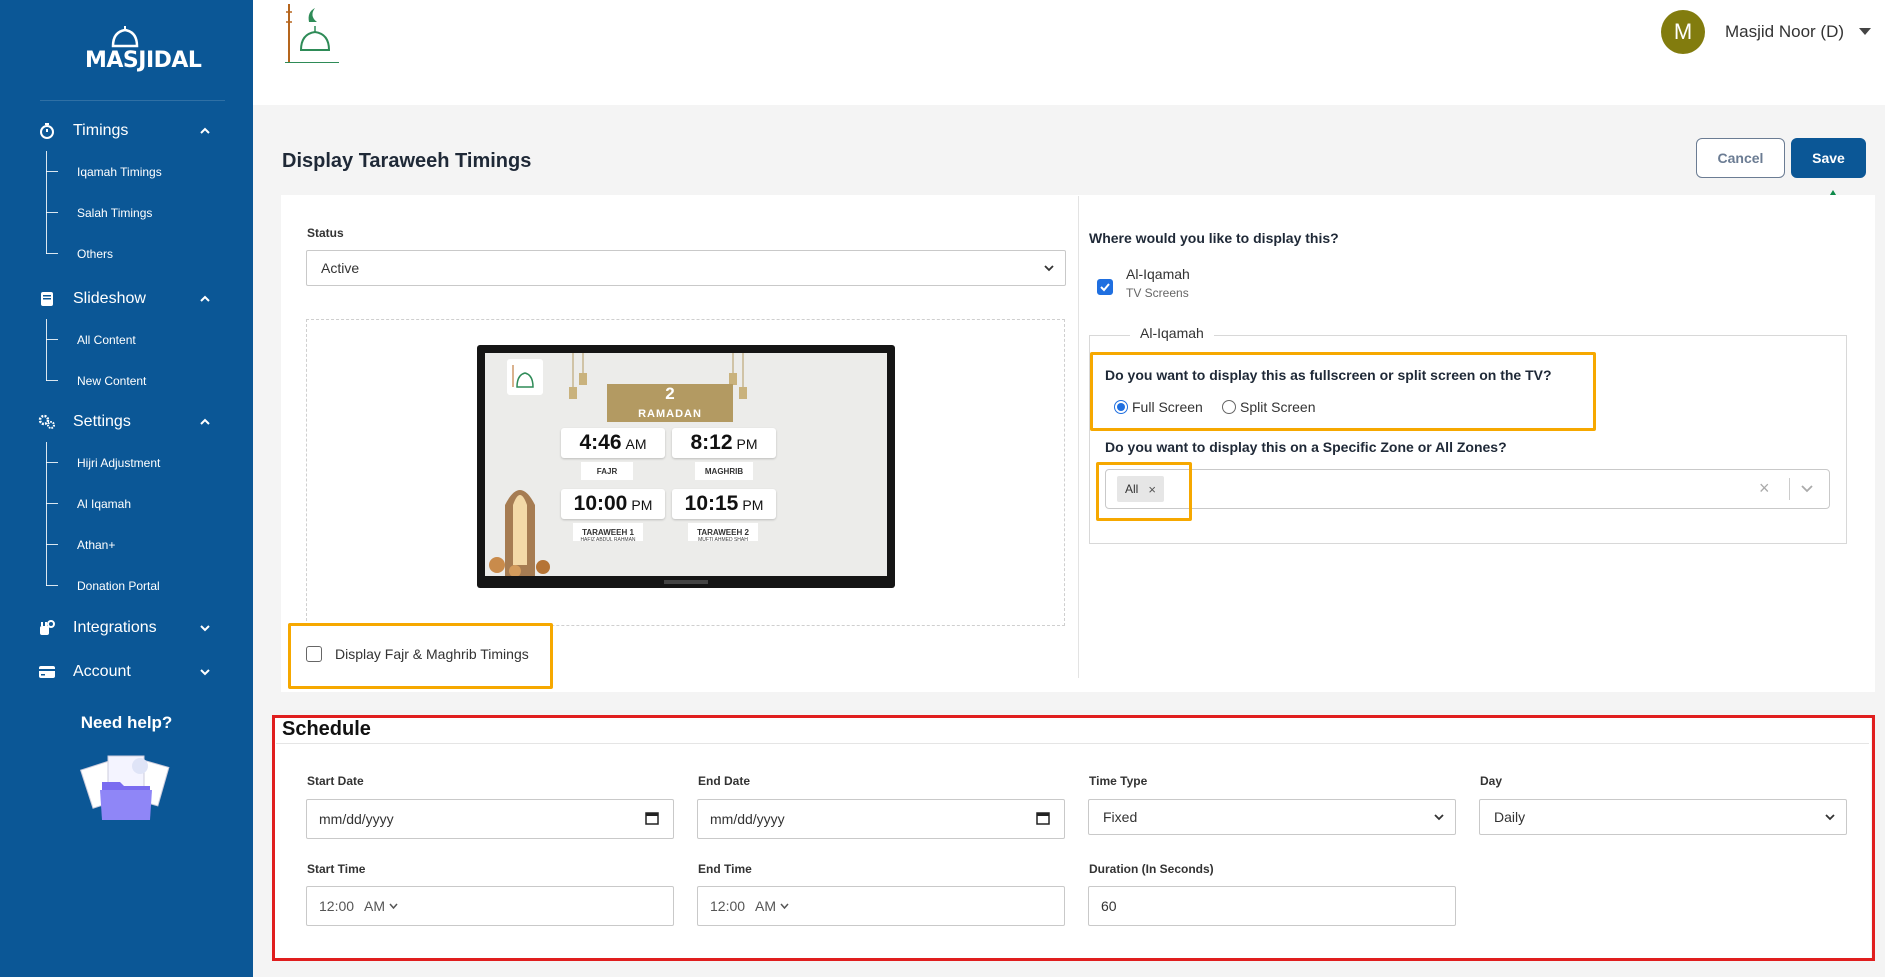 Image resolution: width=1885 pixels, height=977 pixels. I want to click on nav-group-slideshow: Slideshow All Content New Content, so click(126, 340).